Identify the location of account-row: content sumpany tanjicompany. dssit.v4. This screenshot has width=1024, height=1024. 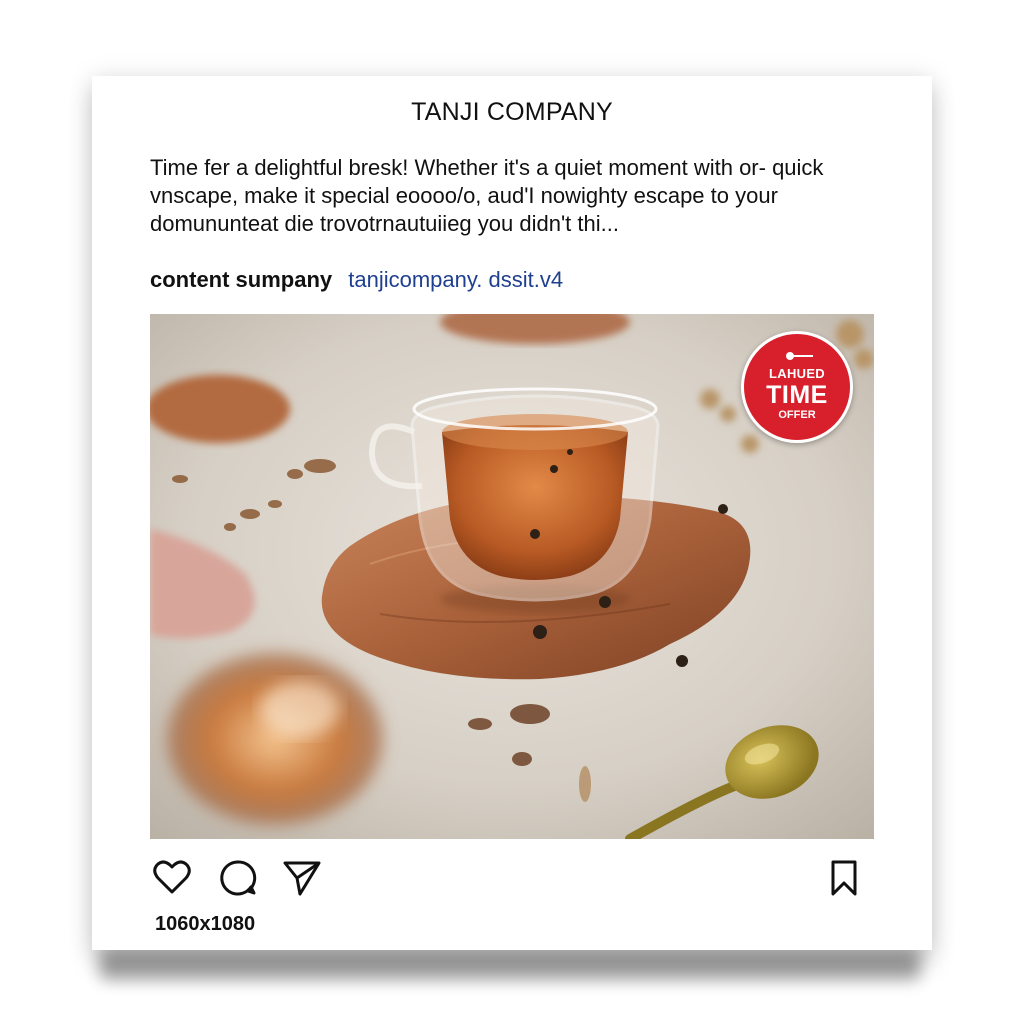
(356, 280).